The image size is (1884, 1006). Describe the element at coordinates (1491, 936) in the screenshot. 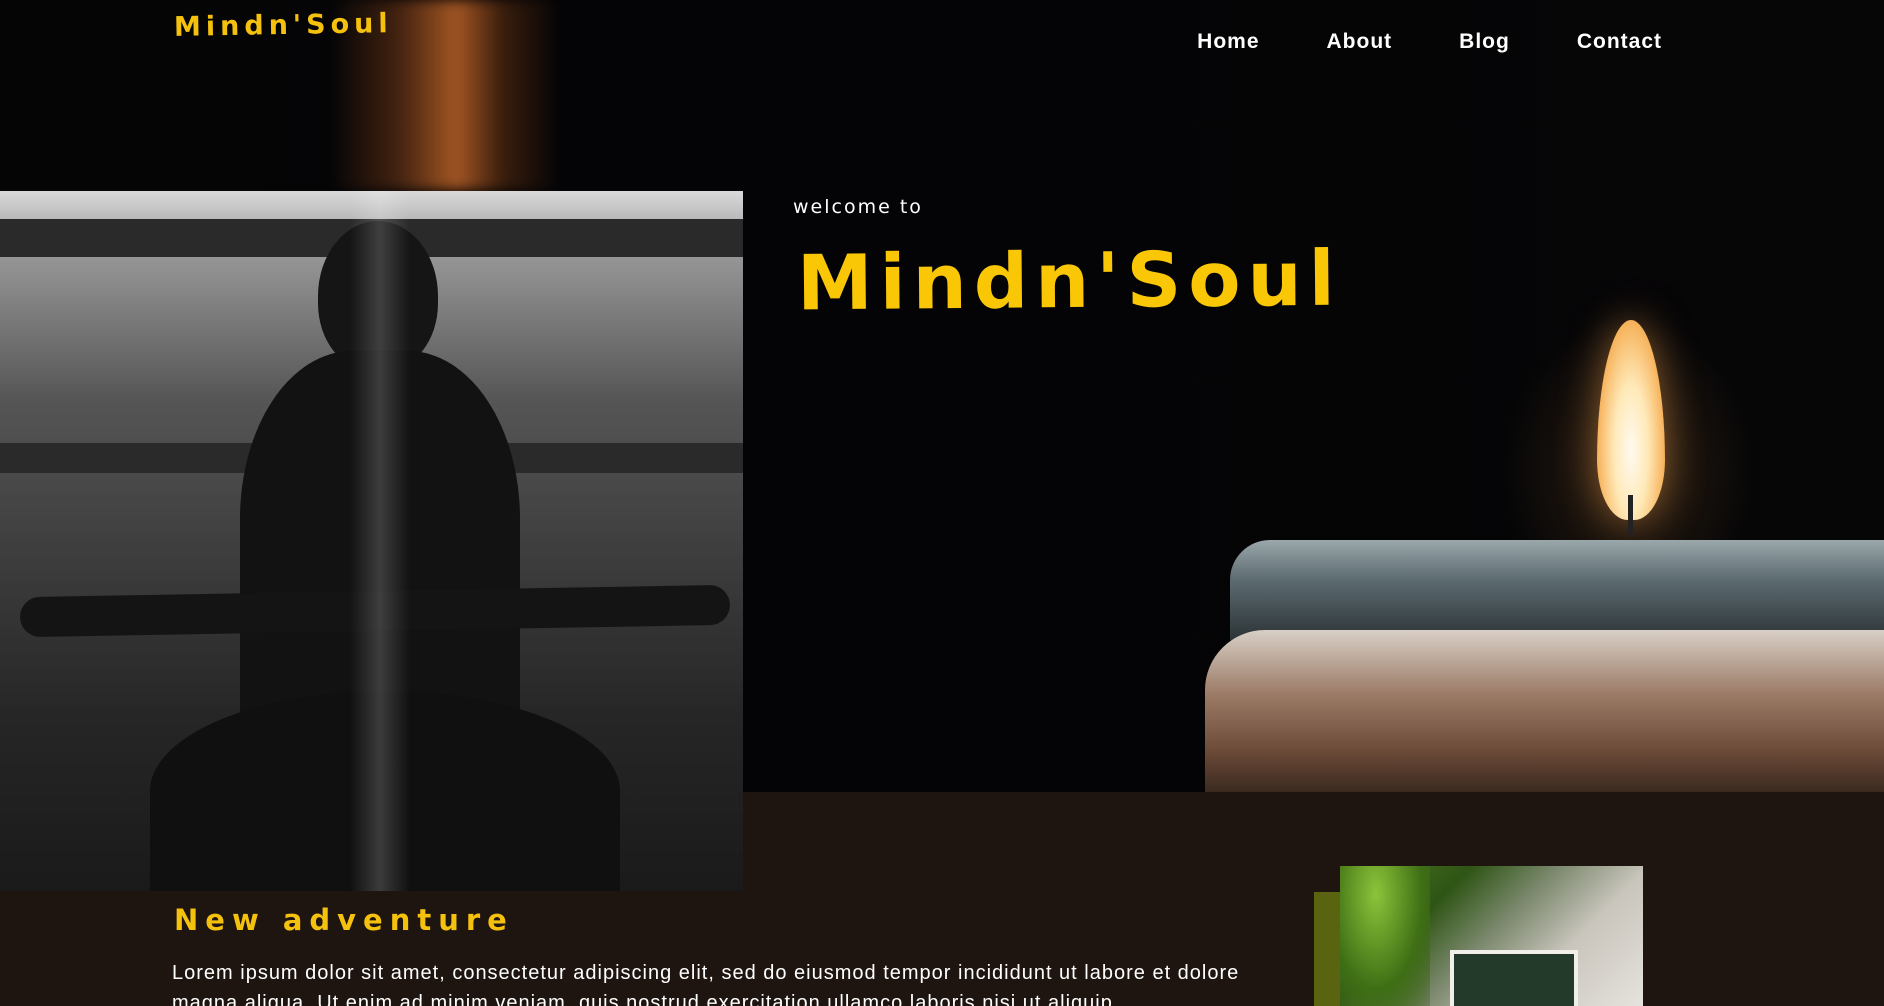

I see `house-photo` at that location.